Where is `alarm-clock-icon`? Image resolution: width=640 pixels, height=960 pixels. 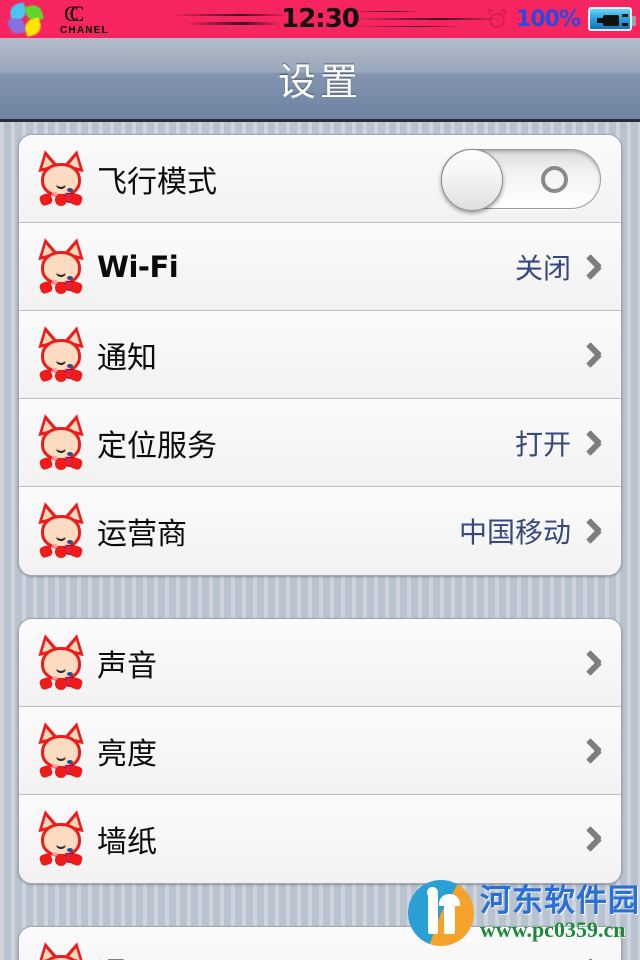
alarm-clock-icon is located at coordinates (497, 18).